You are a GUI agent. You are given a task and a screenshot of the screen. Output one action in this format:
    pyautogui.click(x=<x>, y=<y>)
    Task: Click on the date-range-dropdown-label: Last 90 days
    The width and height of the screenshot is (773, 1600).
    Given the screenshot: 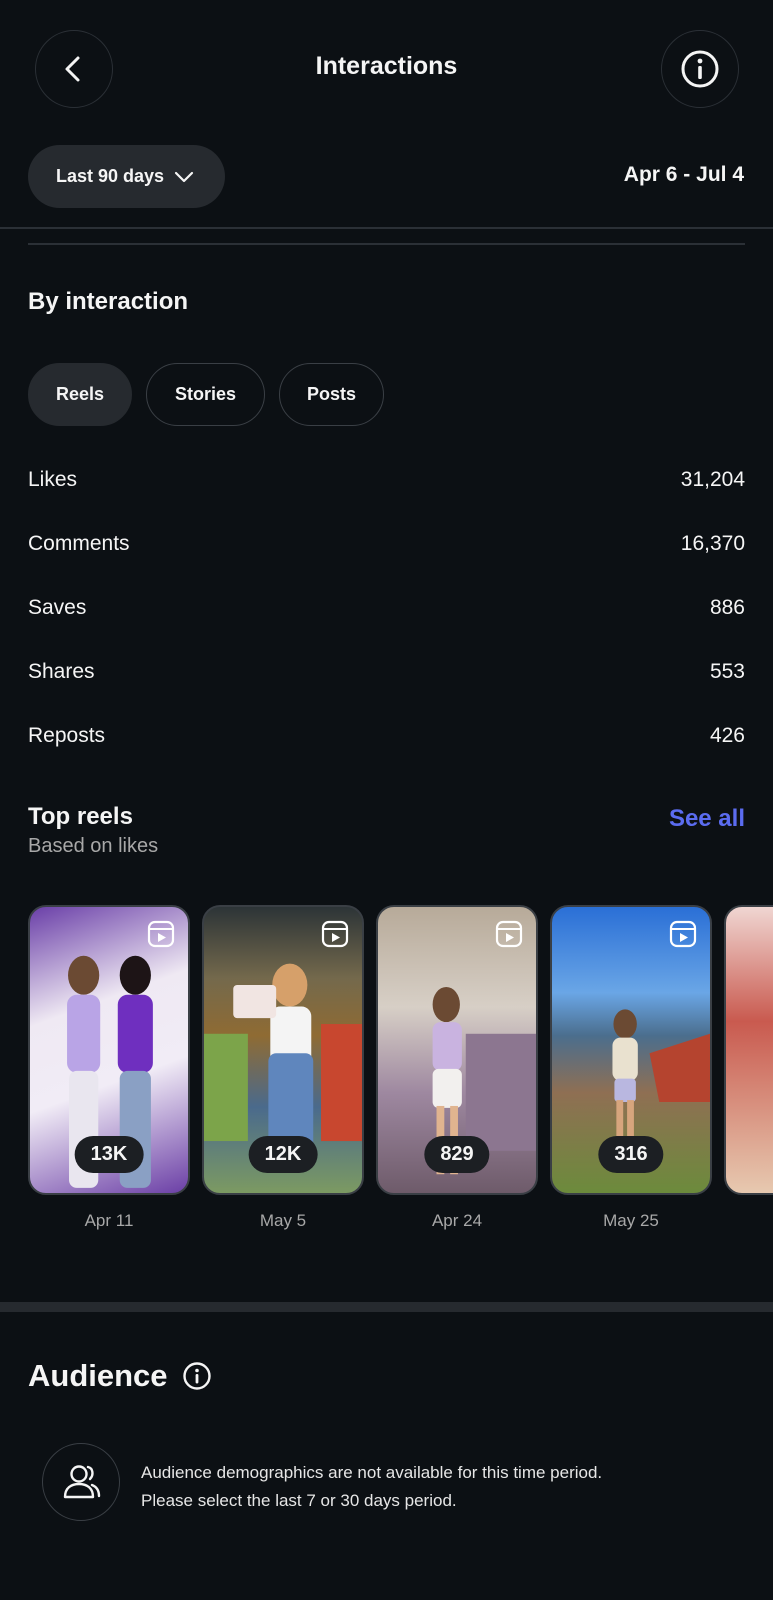 What is the action you would take?
    pyautogui.click(x=110, y=176)
    